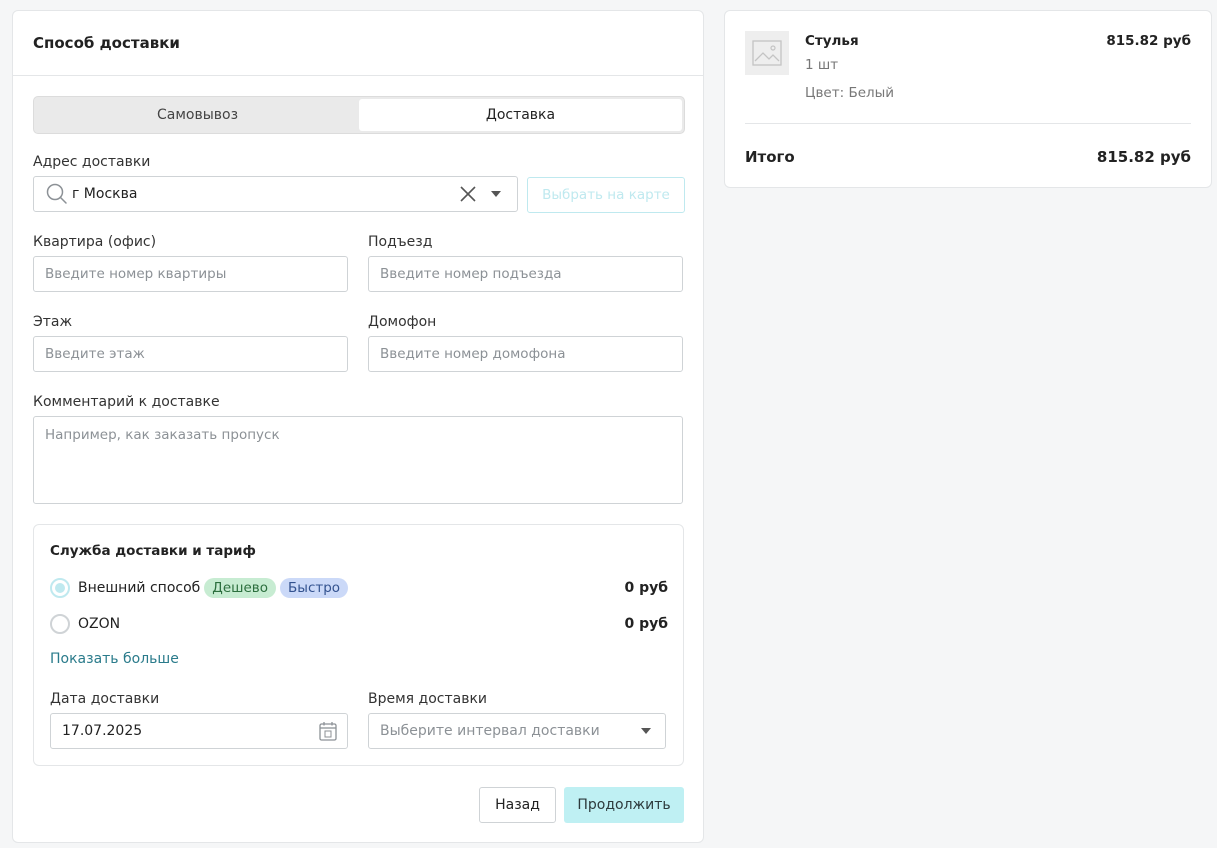  Describe the element at coordinates (139, 588) in the screenshot. I see `option-label: Внешний способ` at that location.